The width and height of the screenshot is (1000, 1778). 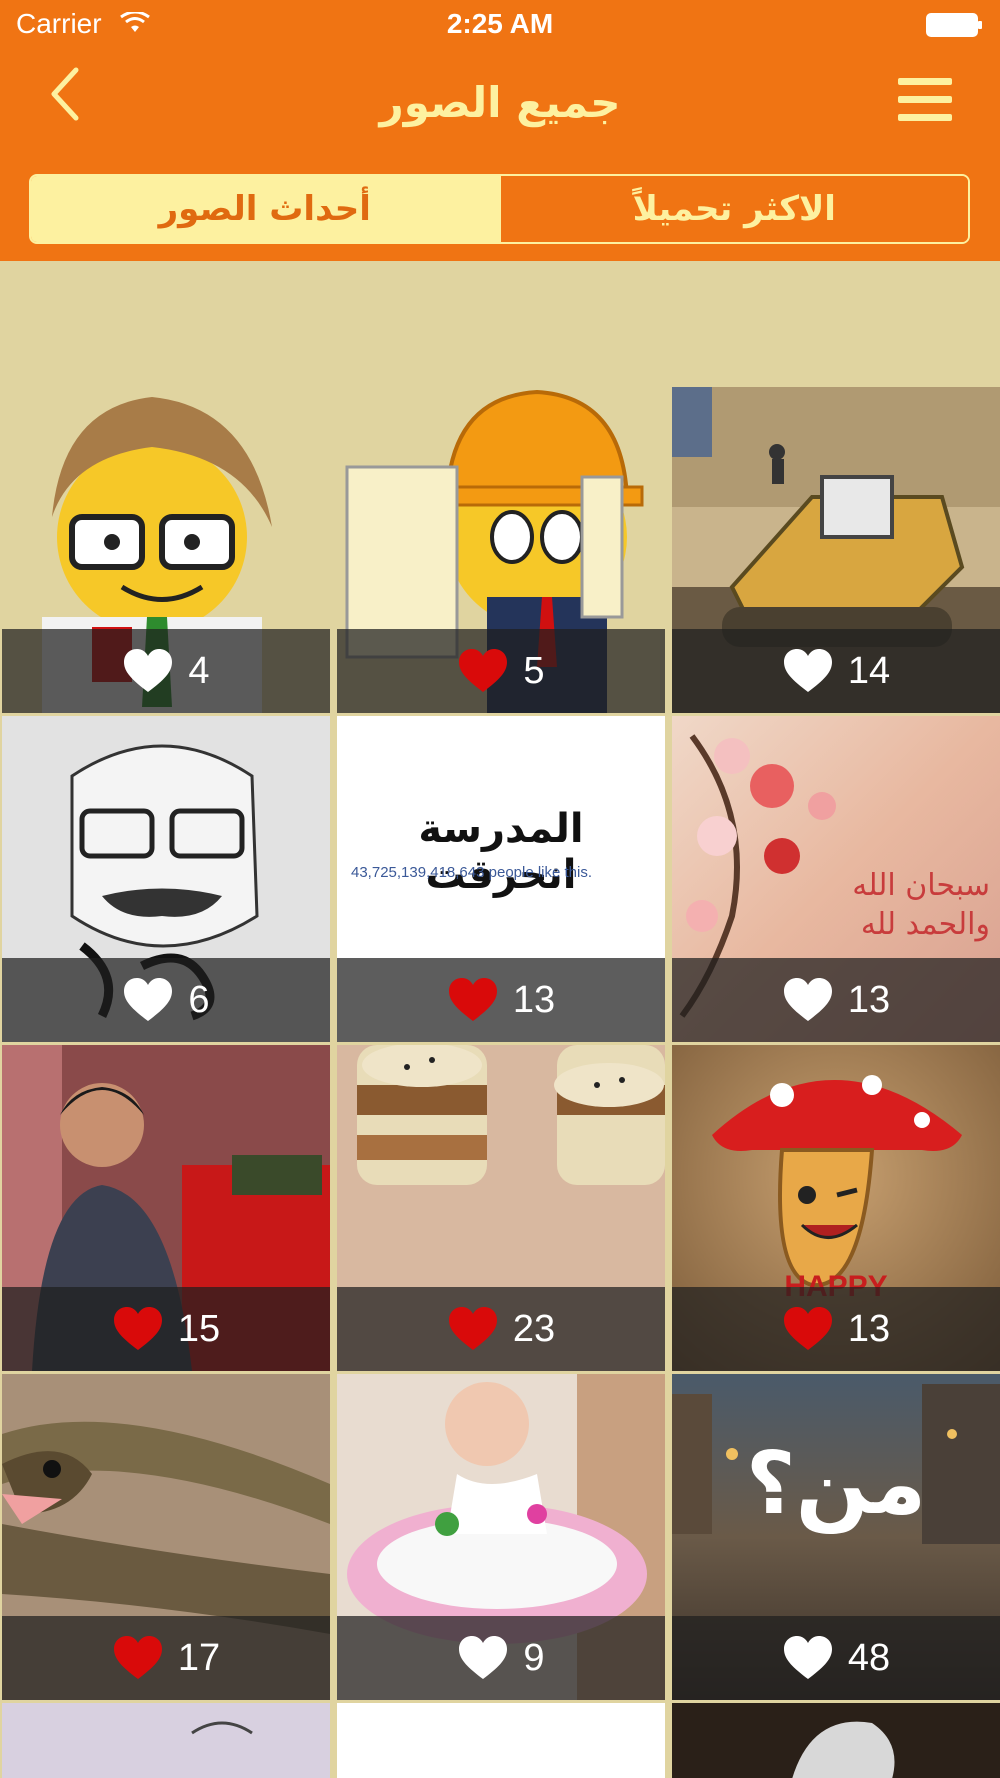 What do you see at coordinates (836, 1537) in the screenshot?
I see `photo-tile: من؟ 48` at bounding box center [836, 1537].